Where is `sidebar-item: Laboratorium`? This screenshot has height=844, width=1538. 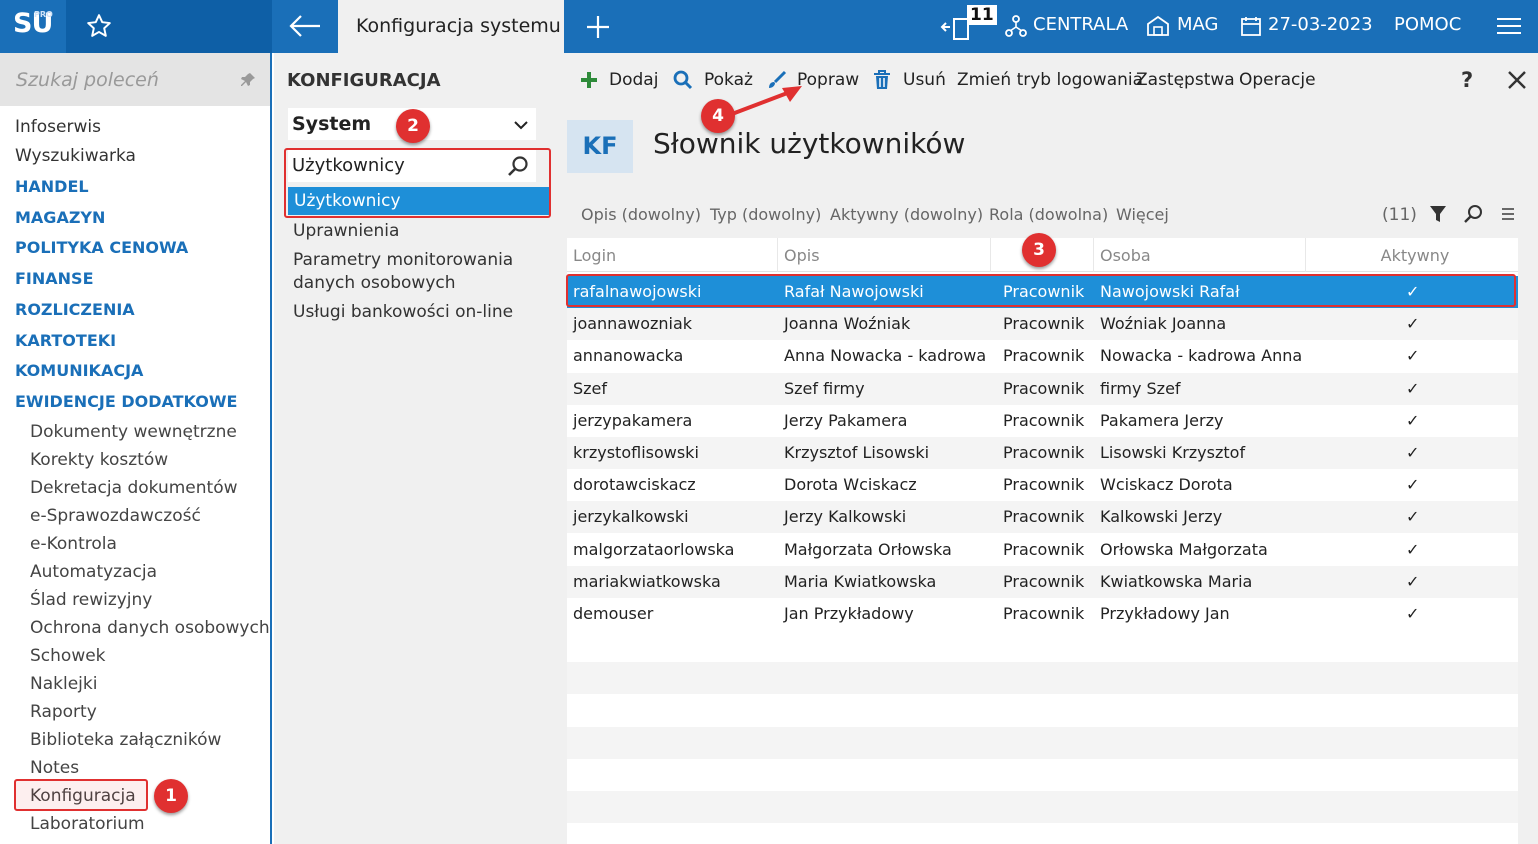 sidebar-item: Laboratorium is located at coordinates (87, 824).